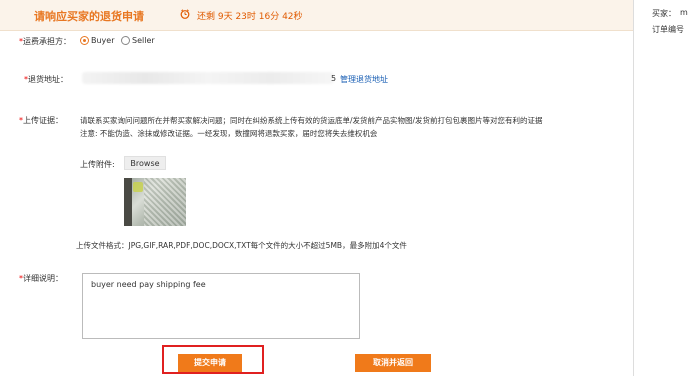  What do you see at coordinates (334, 78) in the screenshot?
I see `return-address-fragment: 5` at bounding box center [334, 78].